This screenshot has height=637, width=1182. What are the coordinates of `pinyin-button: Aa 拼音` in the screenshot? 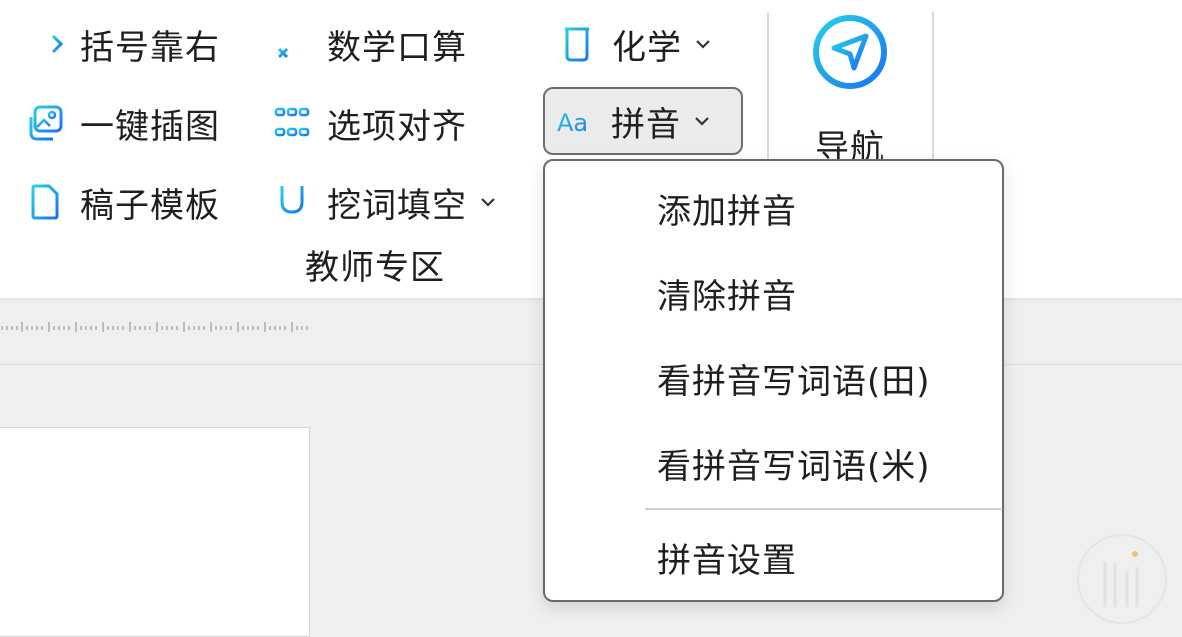 It's located at (633, 121).